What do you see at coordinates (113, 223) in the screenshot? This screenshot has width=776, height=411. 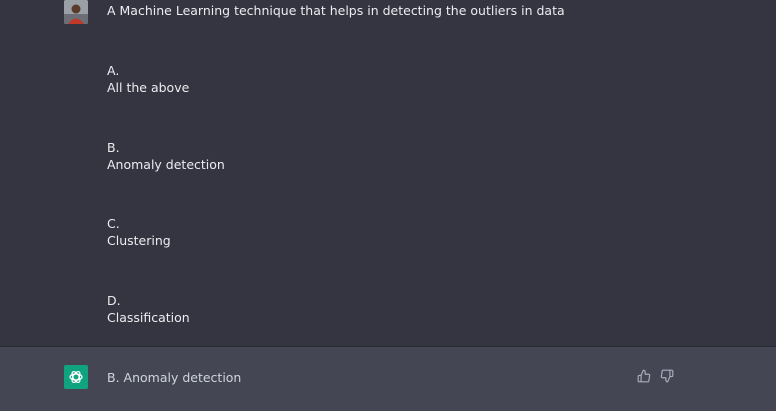 I see `option-c-letter: C.` at bounding box center [113, 223].